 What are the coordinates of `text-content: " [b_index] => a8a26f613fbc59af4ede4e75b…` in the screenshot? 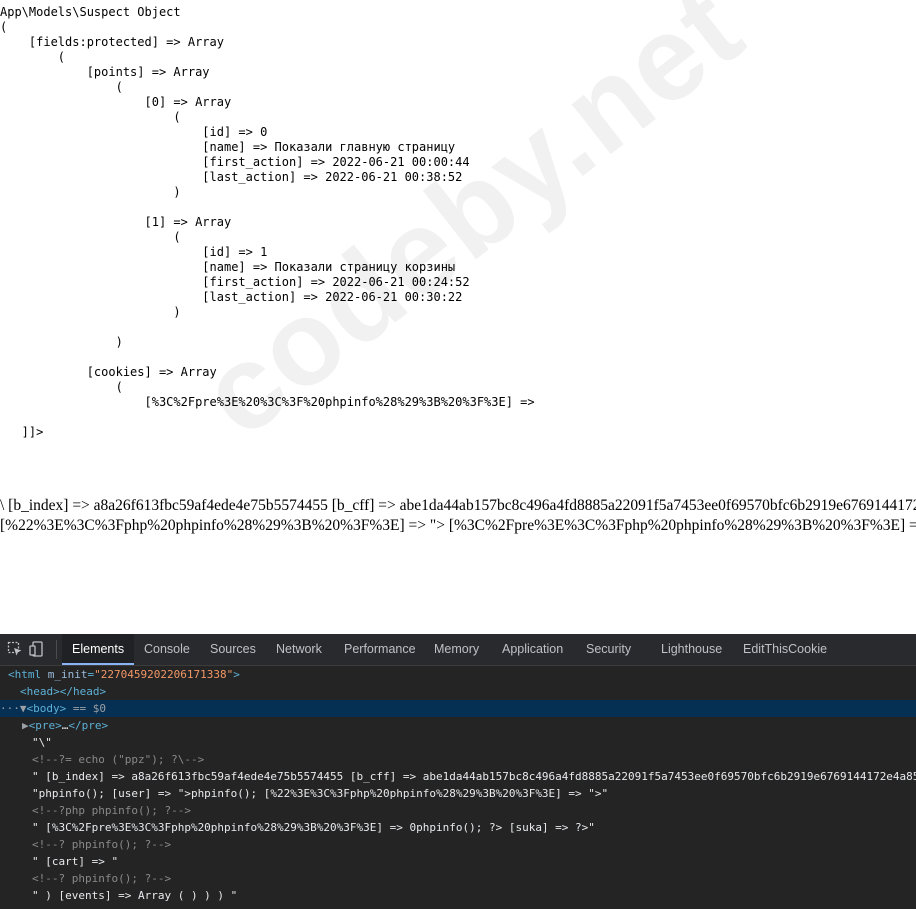 It's located at (474, 776).